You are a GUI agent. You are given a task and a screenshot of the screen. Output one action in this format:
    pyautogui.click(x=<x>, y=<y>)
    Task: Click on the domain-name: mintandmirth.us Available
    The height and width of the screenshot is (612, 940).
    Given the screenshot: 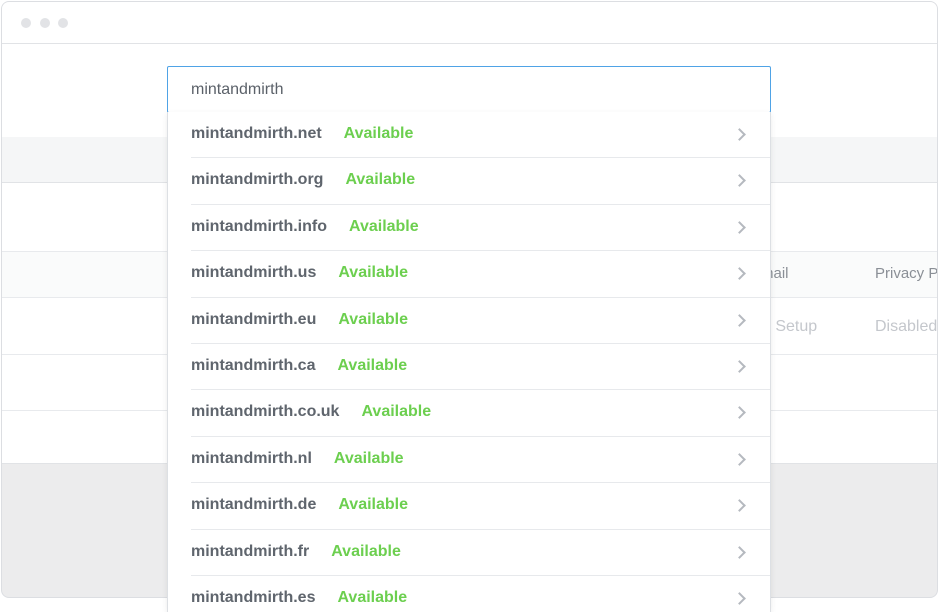 What is the action you would take?
    pyautogui.click(x=300, y=273)
    